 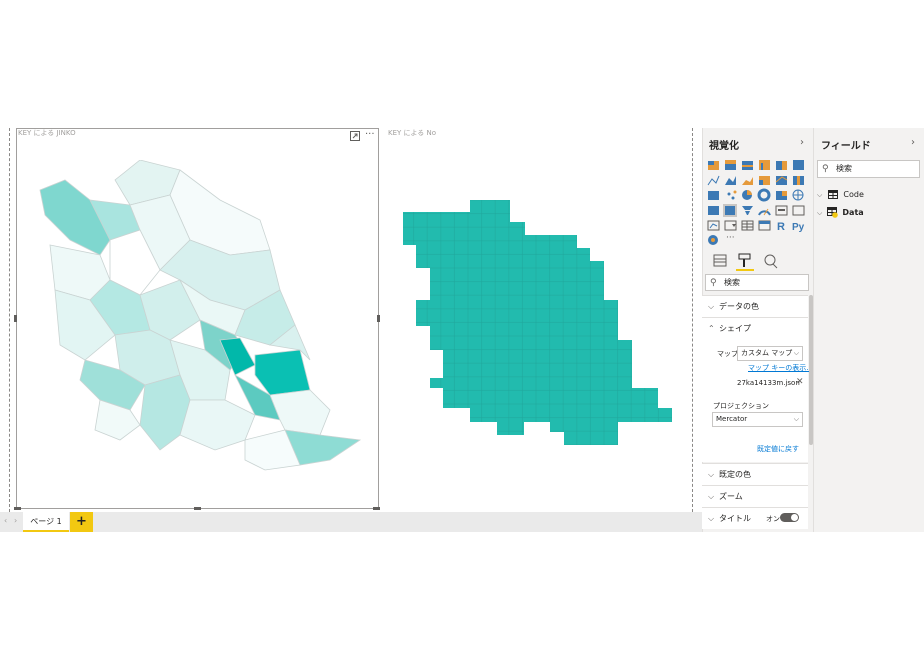 What do you see at coordinates (773, 519) in the screenshot?
I see `title-toggle-label: オン` at bounding box center [773, 519].